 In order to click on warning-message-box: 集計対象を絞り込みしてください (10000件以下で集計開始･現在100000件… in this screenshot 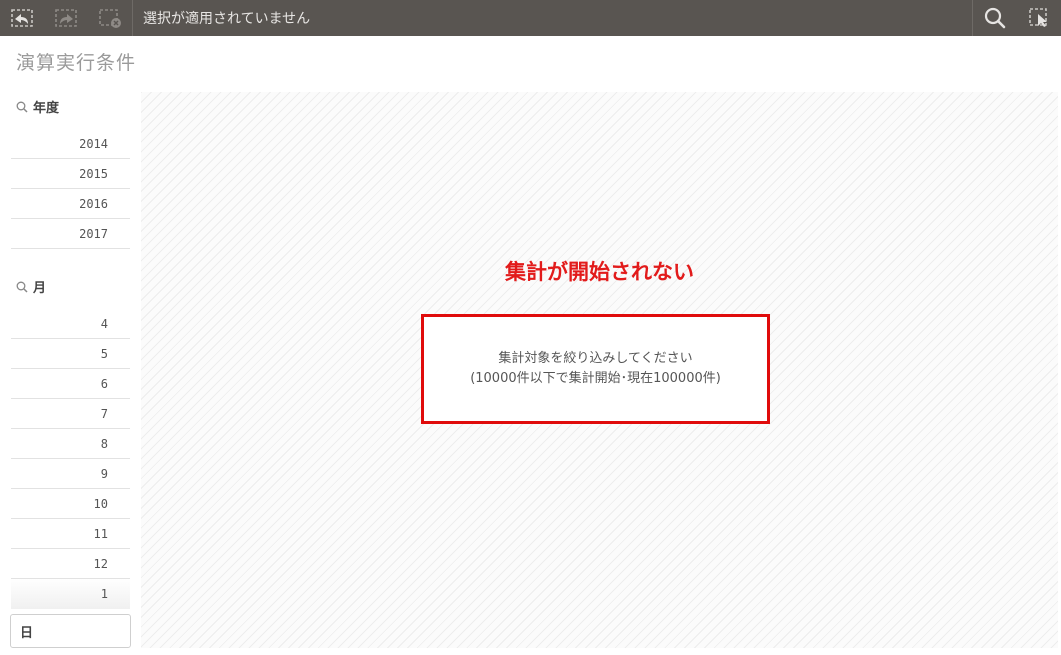, I will do `click(595, 369)`.